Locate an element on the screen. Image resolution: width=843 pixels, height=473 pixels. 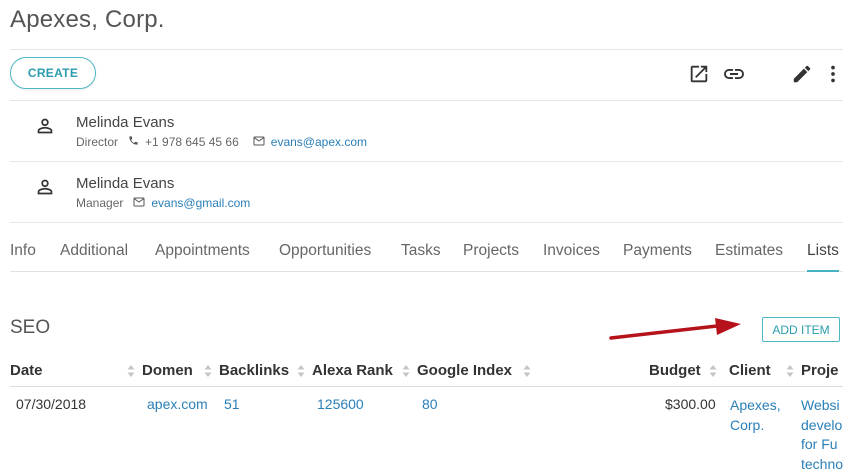
project-line: techno is located at coordinates (822, 463).